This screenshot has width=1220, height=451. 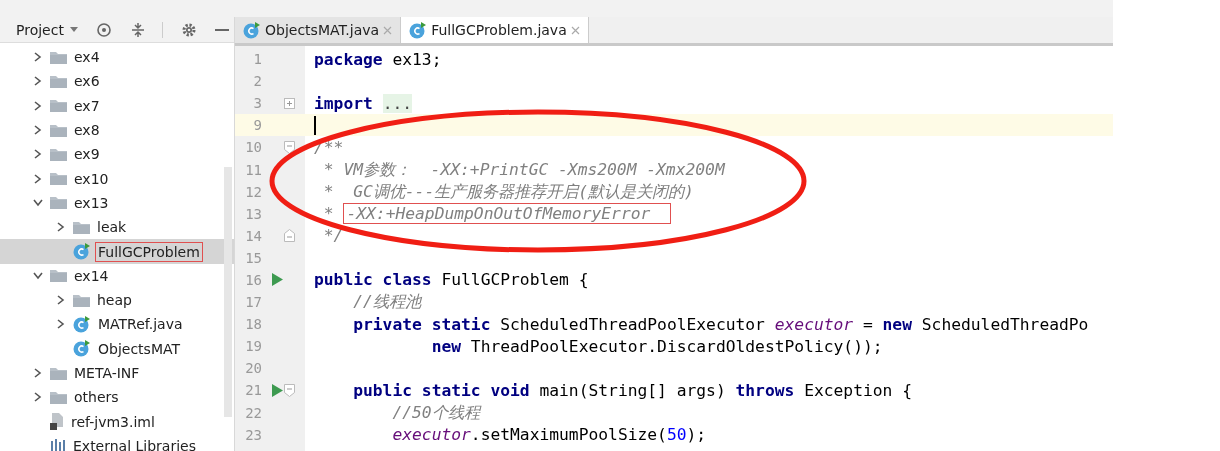 What do you see at coordinates (253, 213) in the screenshot?
I see `line-number: 13` at bounding box center [253, 213].